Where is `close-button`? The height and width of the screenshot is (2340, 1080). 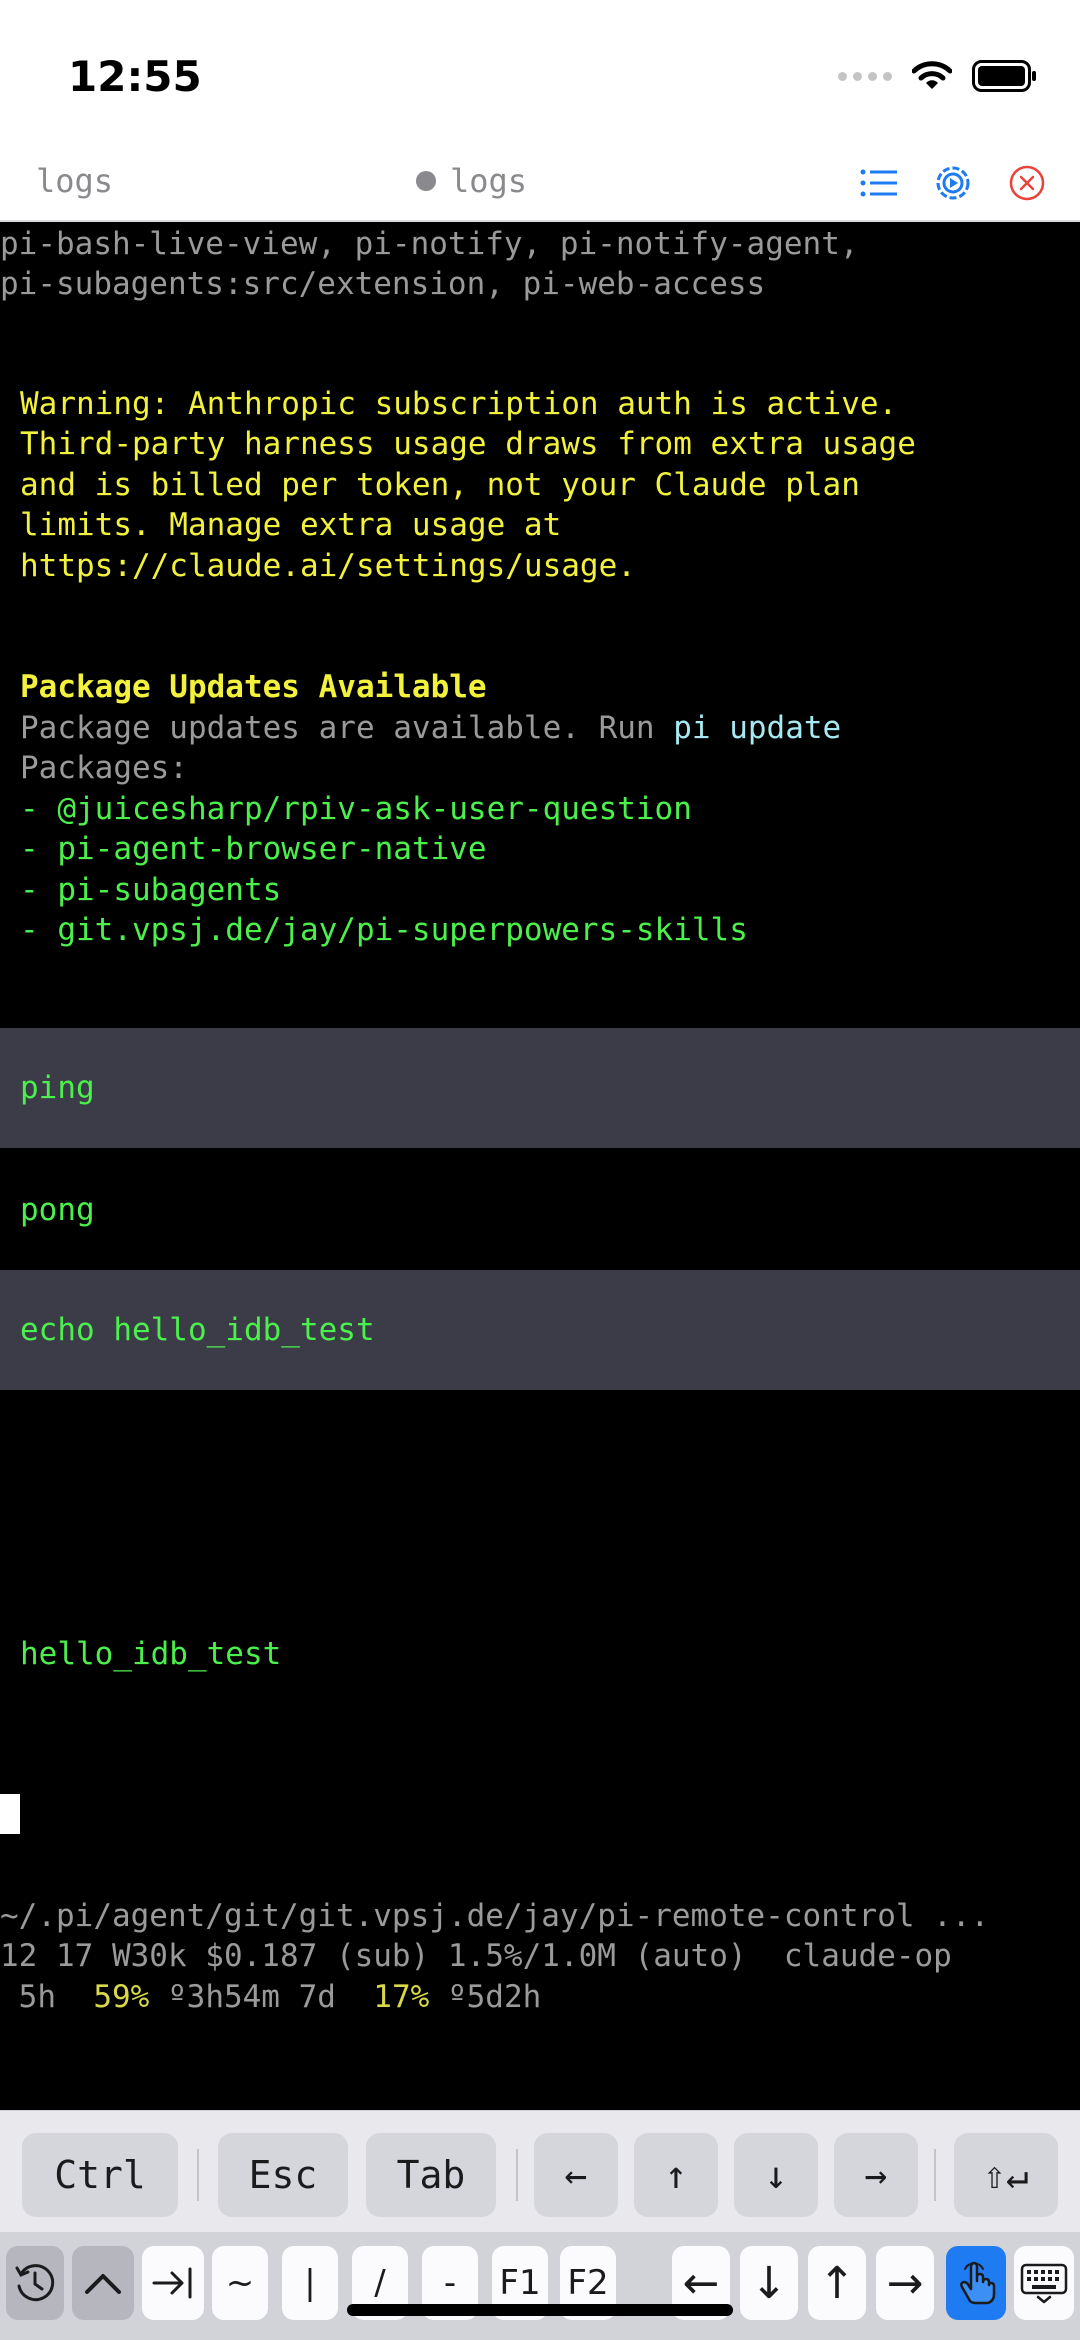 close-button is located at coordinates (1027, 183).